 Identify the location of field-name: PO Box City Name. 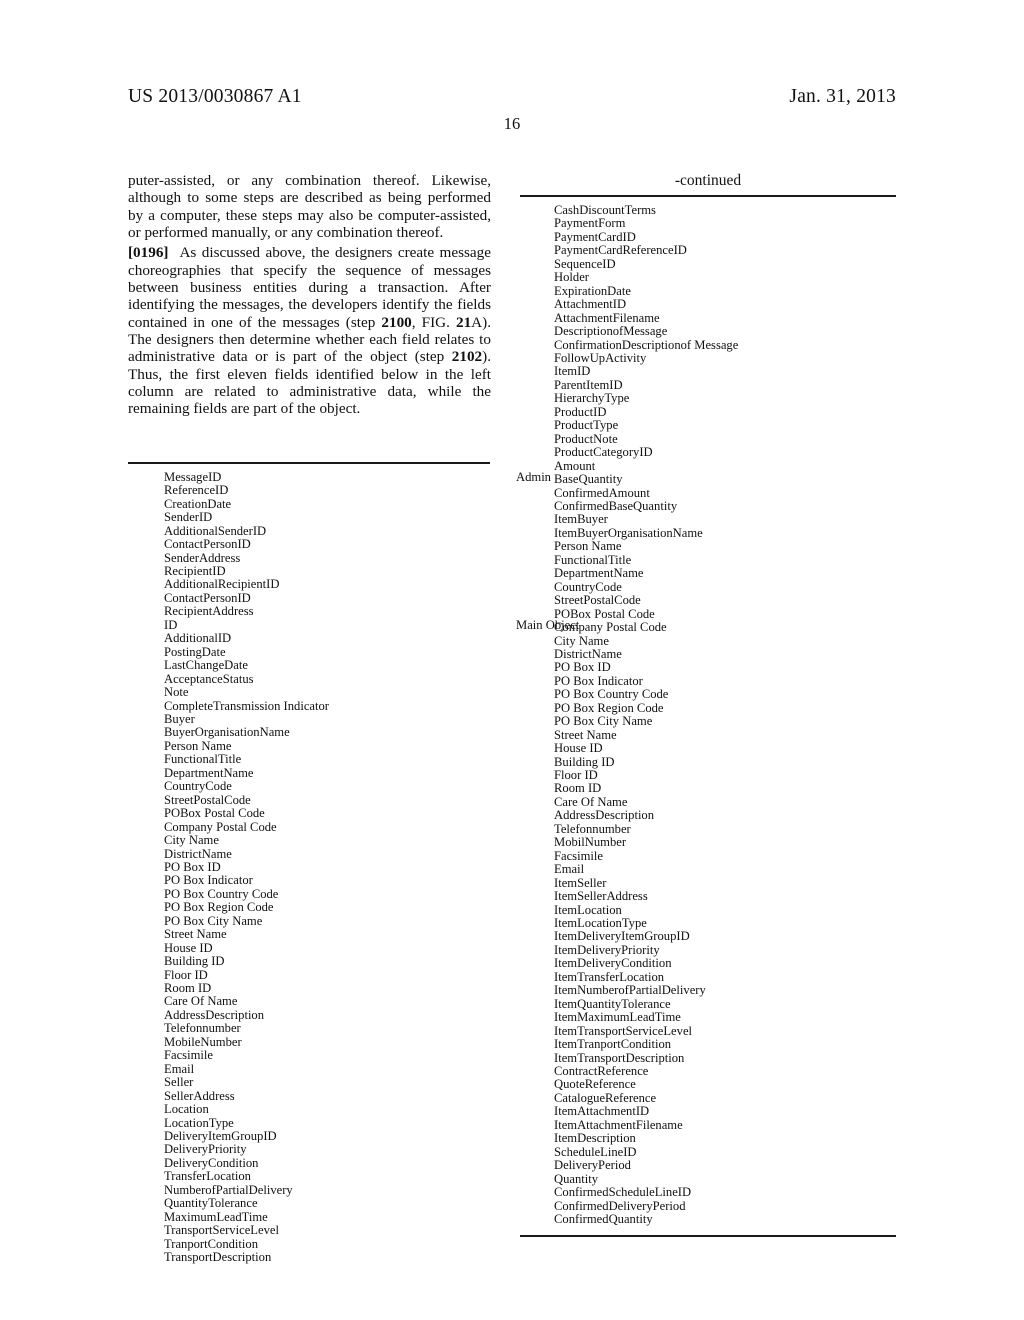
(603, 721).